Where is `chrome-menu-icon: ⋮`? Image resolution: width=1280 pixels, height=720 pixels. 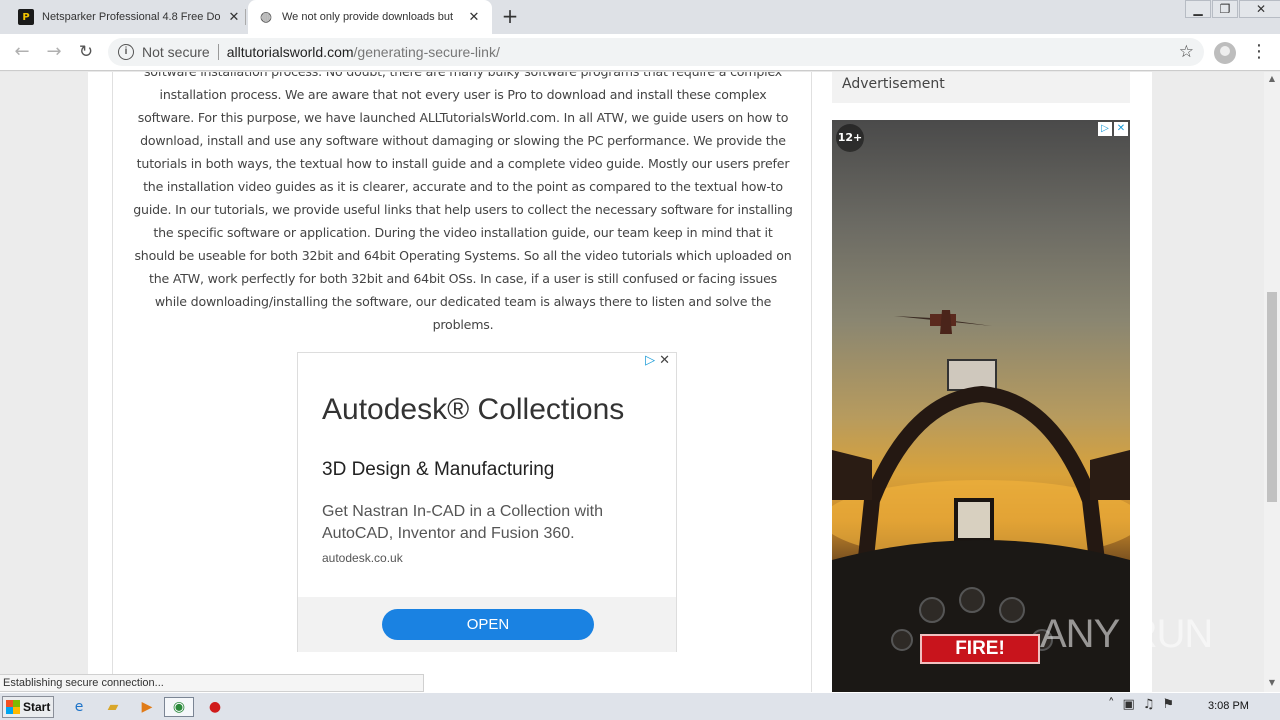 chrome-menu-icon: ⋮ is located at coordinates (1259, 52).